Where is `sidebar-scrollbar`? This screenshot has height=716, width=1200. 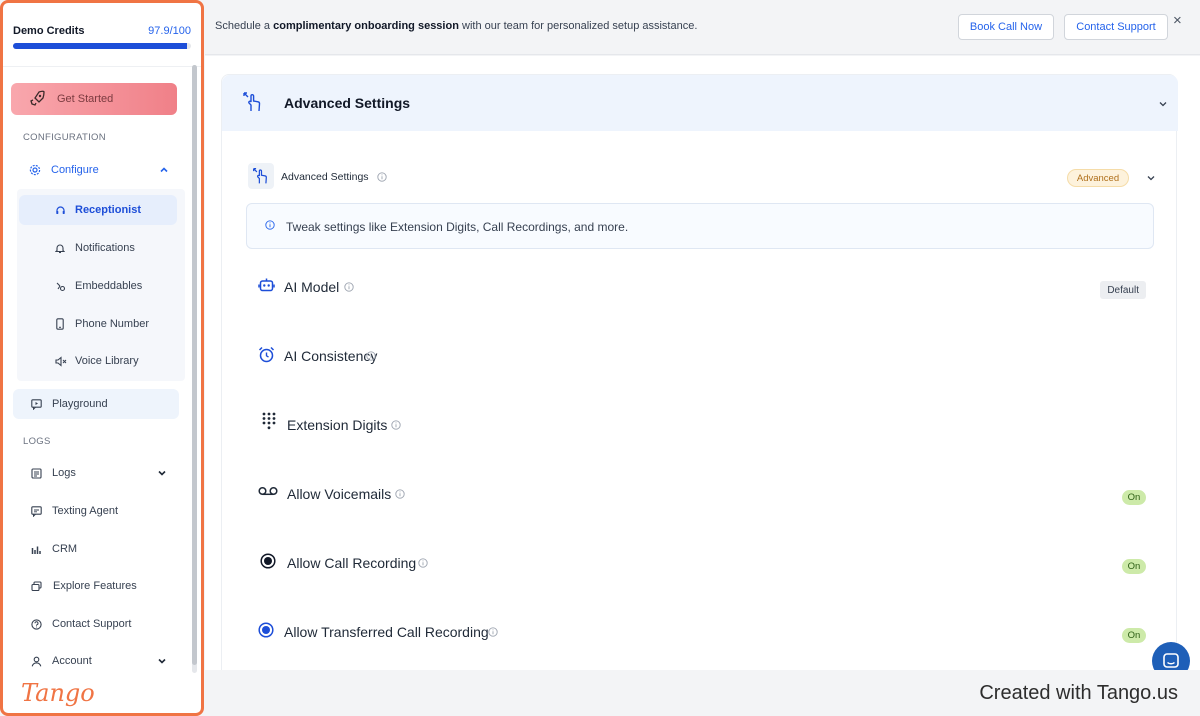
sidebar-scrollbar is located at coordinates (194, 369).